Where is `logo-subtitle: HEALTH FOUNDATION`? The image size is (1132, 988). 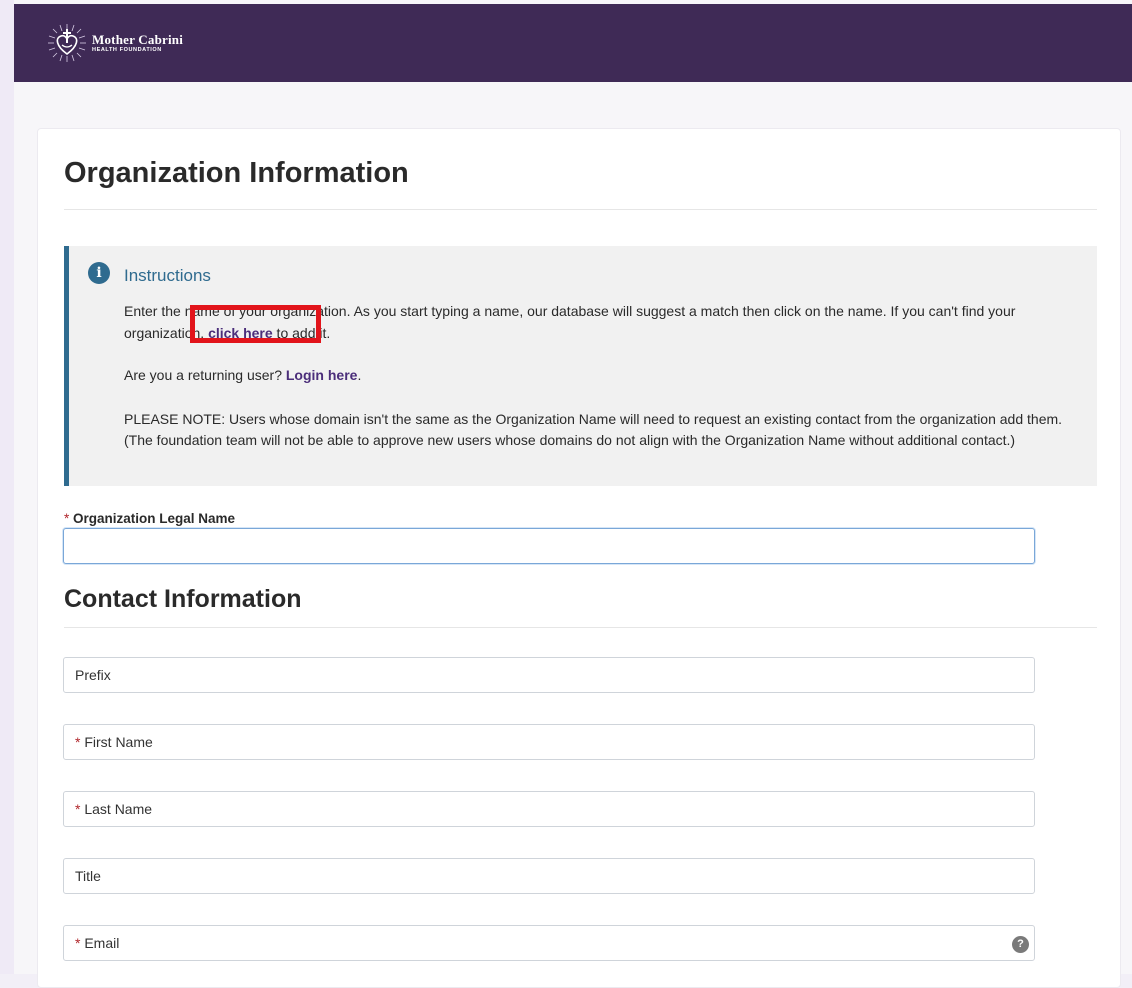
logo-subtitle: HEALTH FOUNDATION is located at coordinates (127, 49).